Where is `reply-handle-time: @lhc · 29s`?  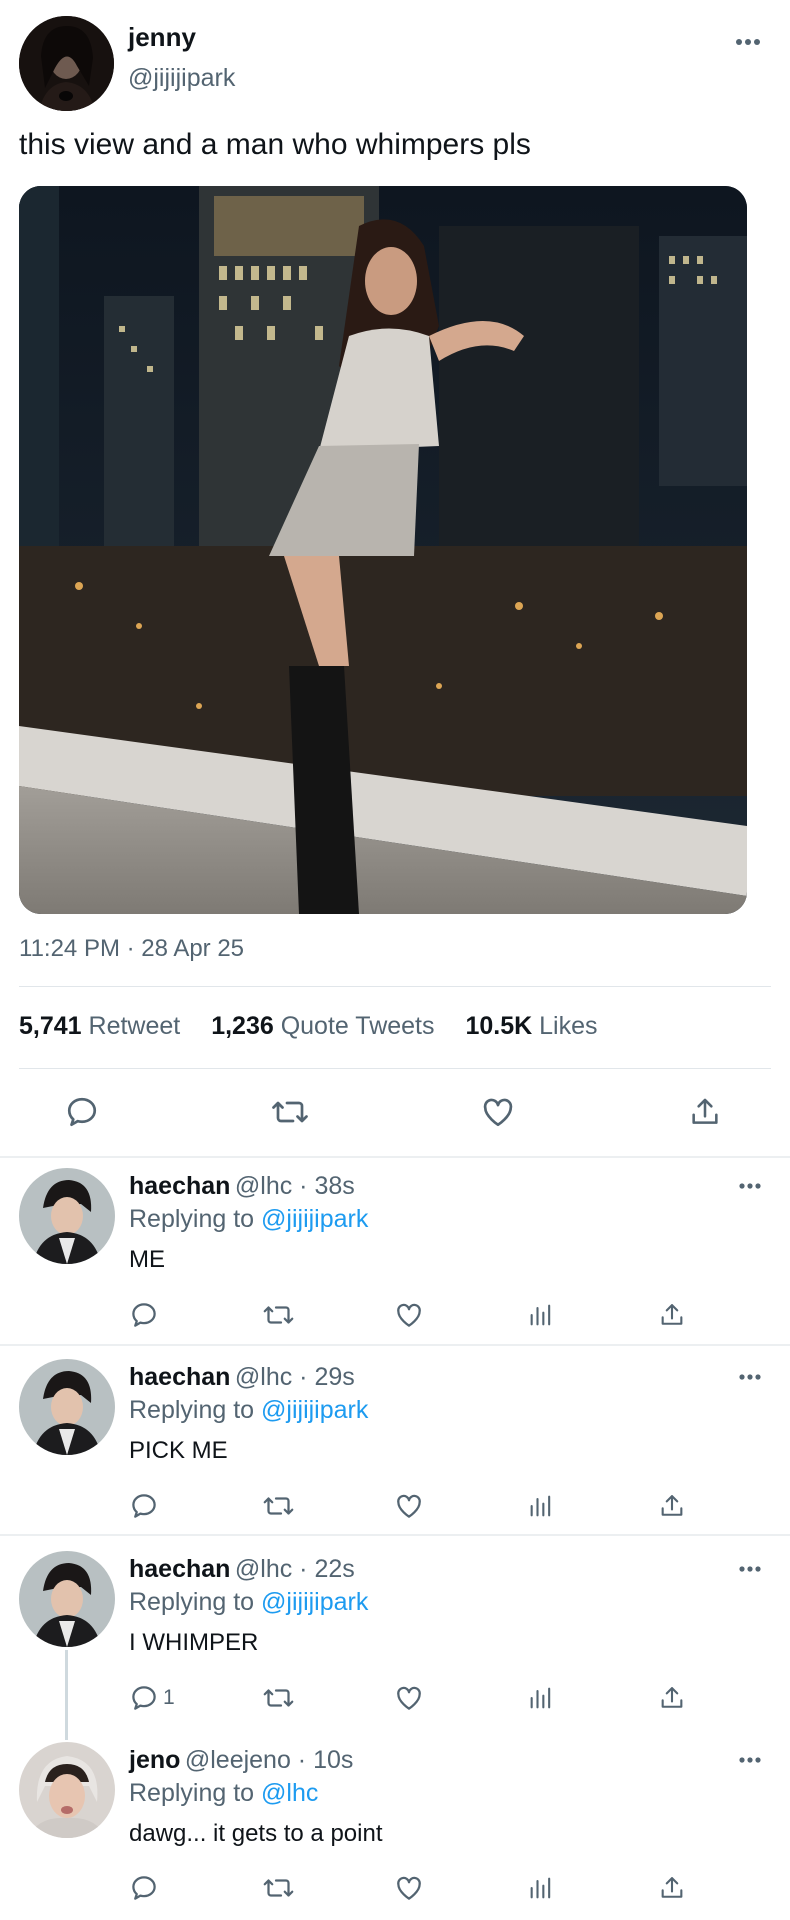
reply-handle-time: @lhc · 29s is located at coordinates (295, 1377).